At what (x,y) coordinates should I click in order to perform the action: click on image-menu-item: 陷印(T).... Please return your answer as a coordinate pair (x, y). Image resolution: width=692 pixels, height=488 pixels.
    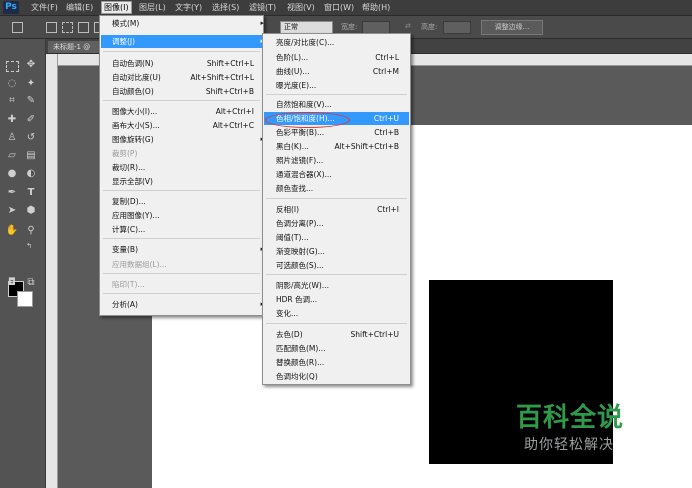
    Looking at the image, I should click on (183, 284).